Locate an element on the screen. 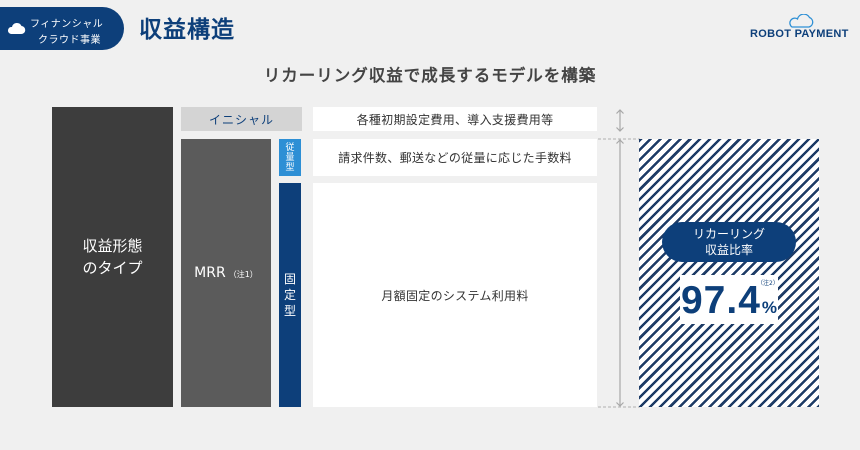 This screenshot has height=450, width=860. revenue-type-block: 収益形態 のタイプ is located at coordinates (112, 257).